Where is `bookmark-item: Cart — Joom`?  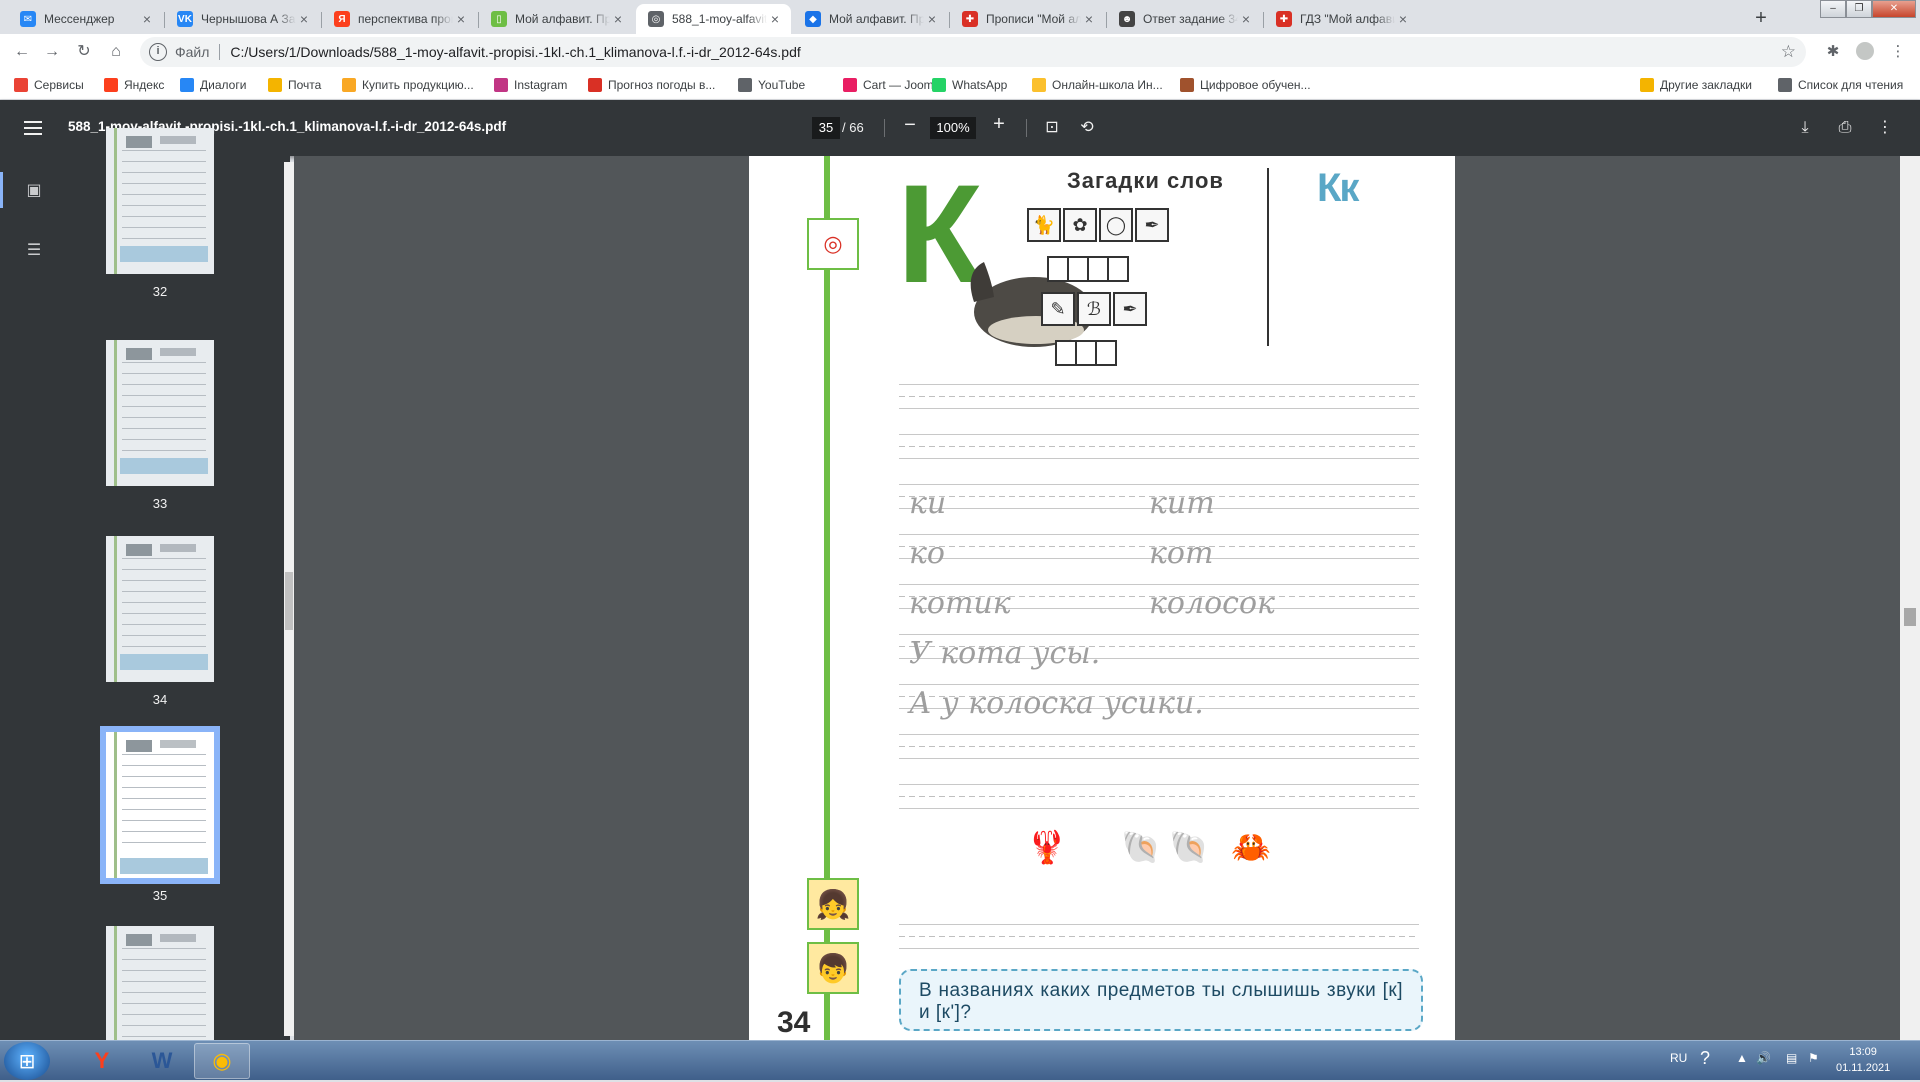 bookmark-item: Cart — Joom is located at coordinates (888, 85).